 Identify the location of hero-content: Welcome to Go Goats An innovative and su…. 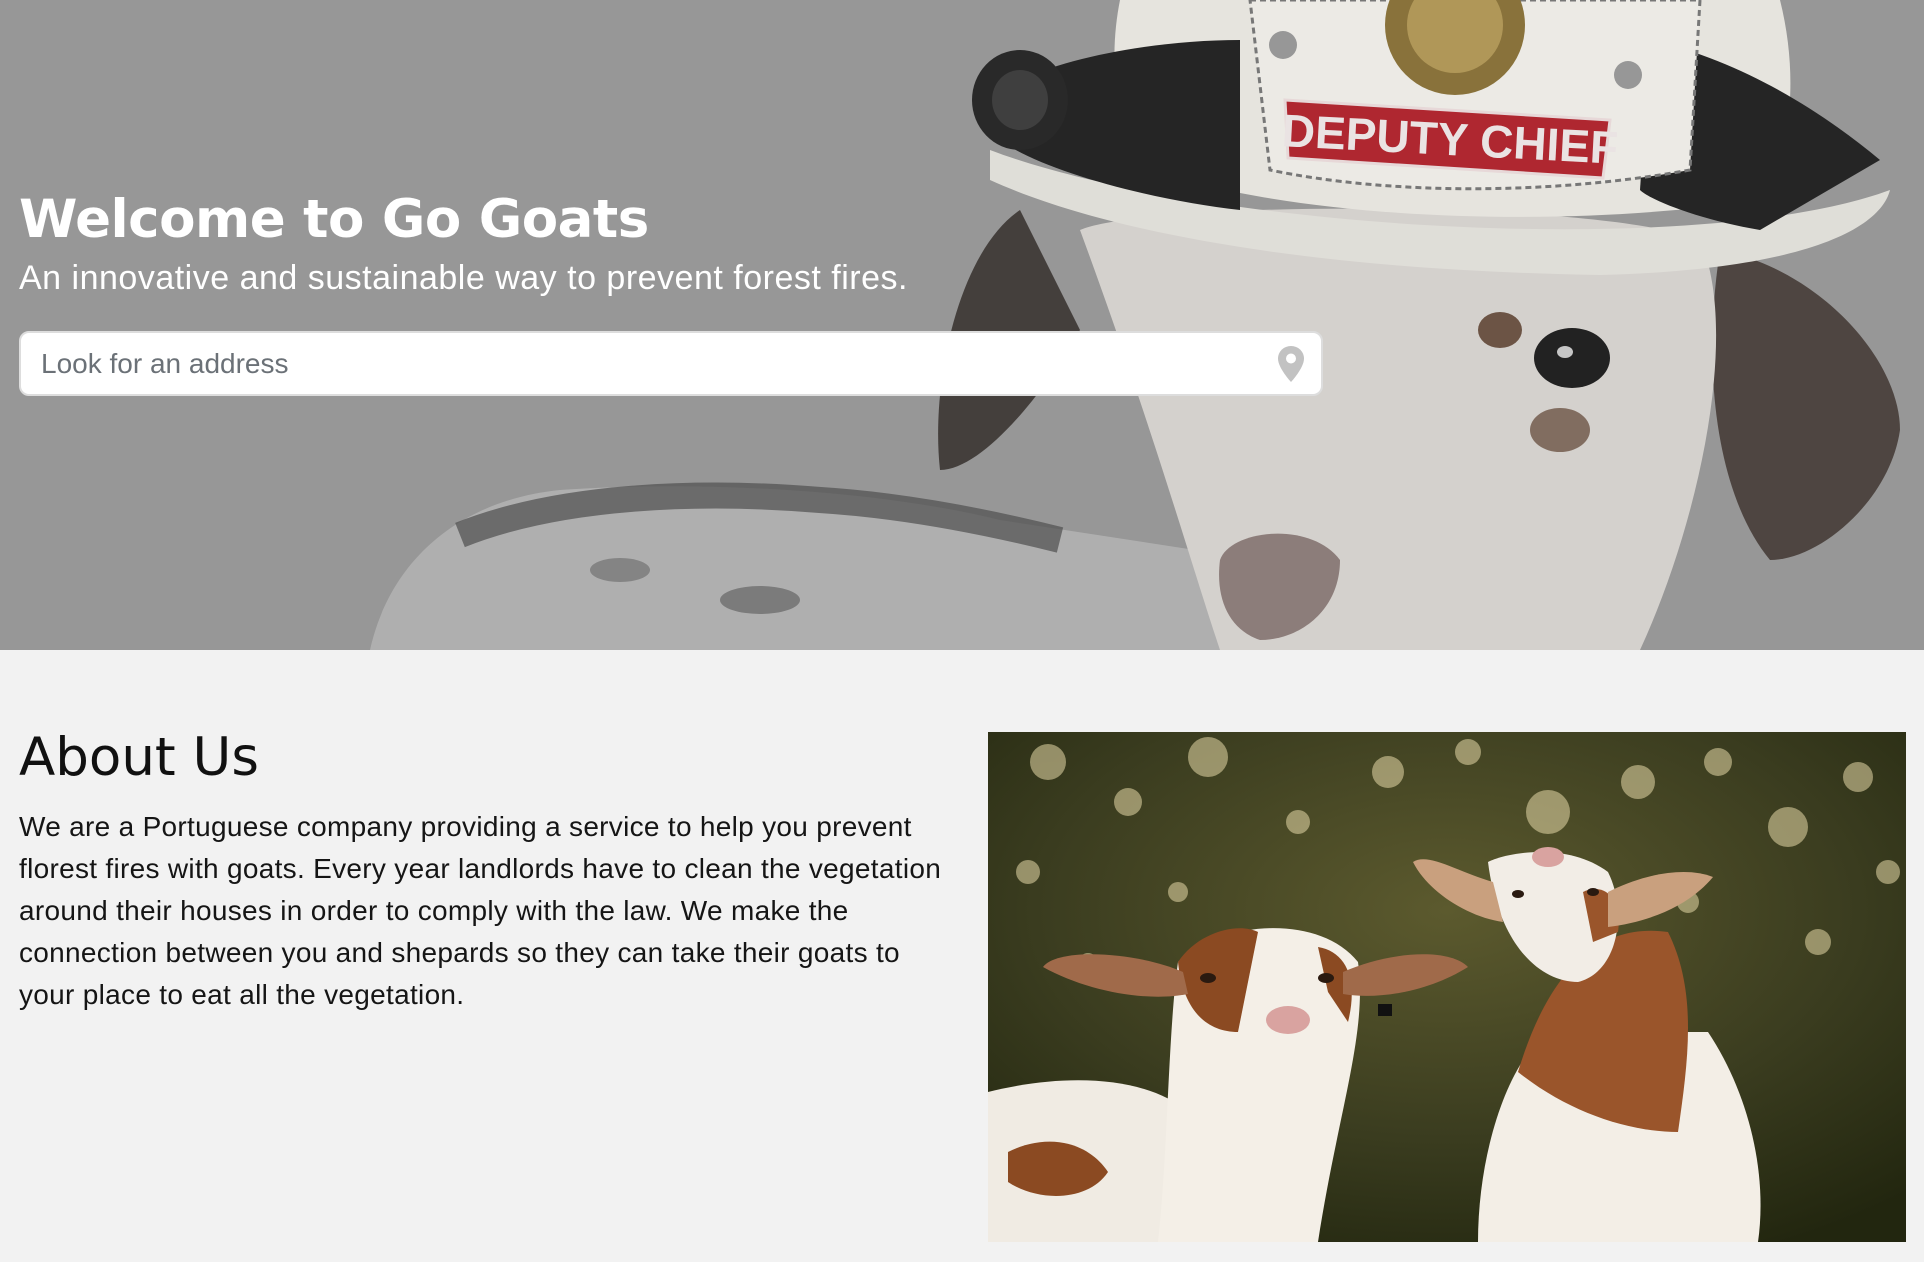
(674, 243).